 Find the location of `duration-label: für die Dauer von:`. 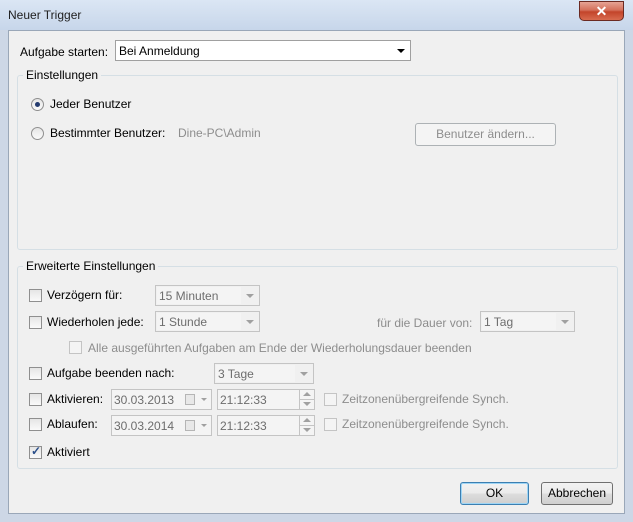

duration-label: für die Dauer von: is located at coordinates (425, 323).